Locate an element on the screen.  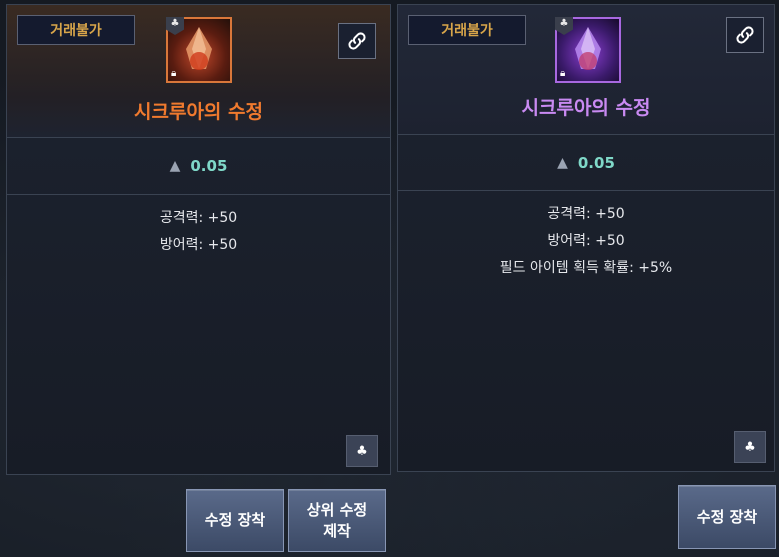
craft-upper-crystal-button: 상위 수정 제작 is located at coordinates (337, 520).